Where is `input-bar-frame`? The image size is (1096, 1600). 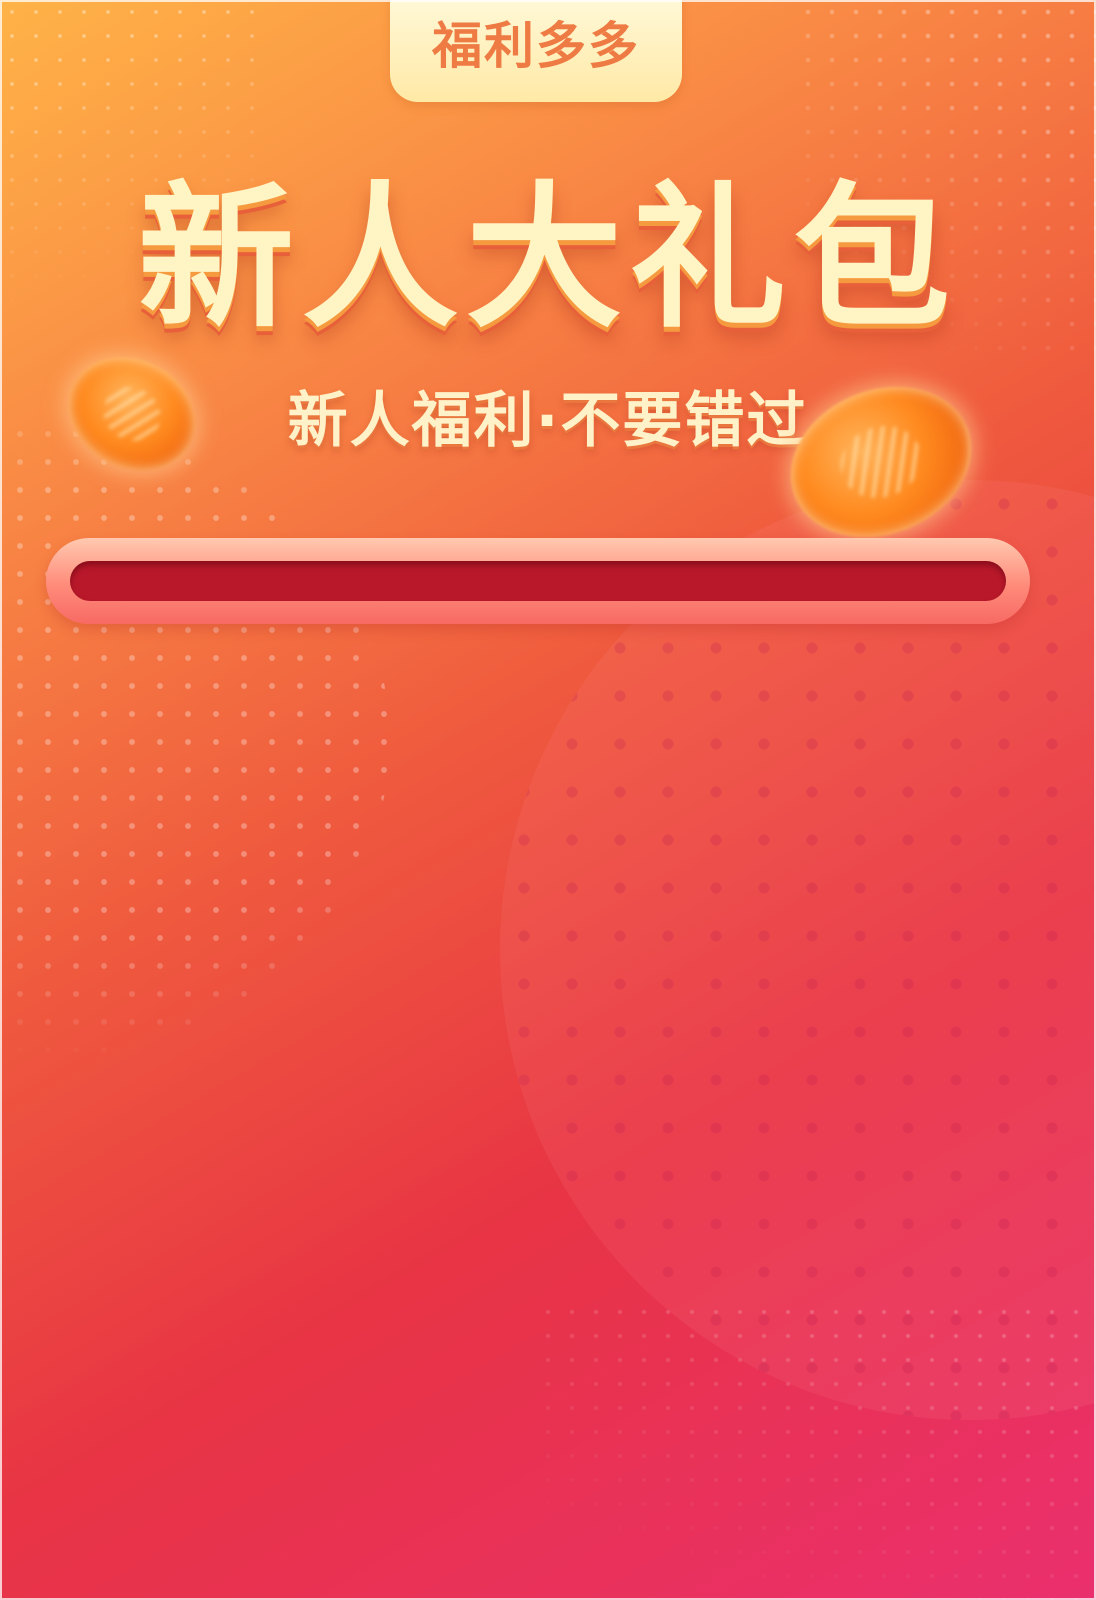
input-bar-frame is located at coordinates (538, 581).